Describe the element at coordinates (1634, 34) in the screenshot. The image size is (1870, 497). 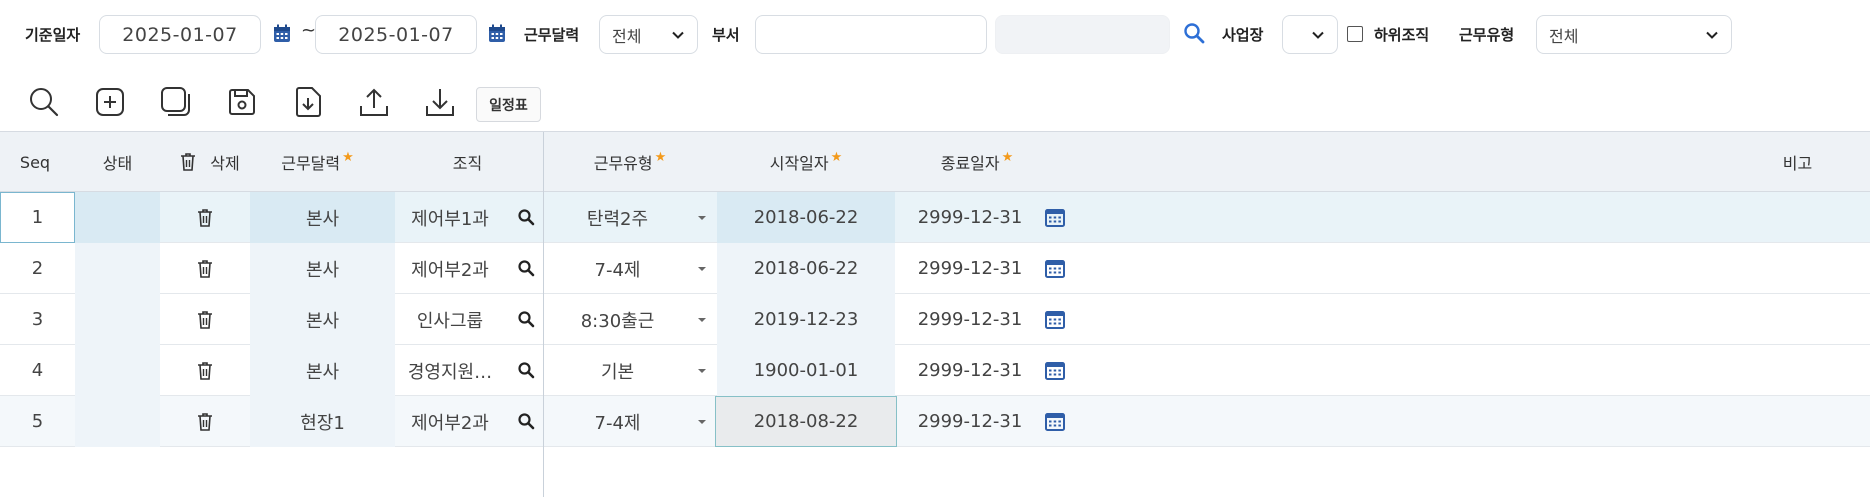
I see `work-type-filter-select: 전체` at that location.